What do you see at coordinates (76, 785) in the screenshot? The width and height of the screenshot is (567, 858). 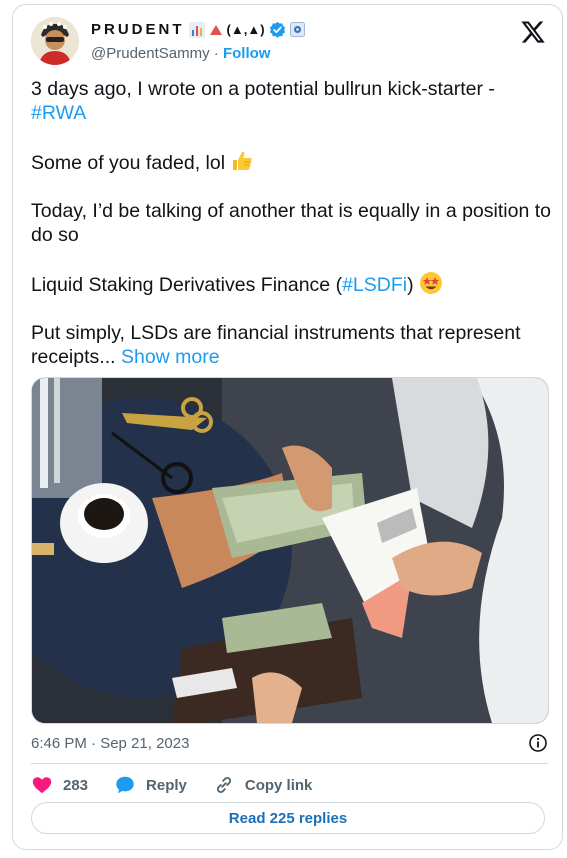 I see `like-count: 283` at bounding box center [76, 785].